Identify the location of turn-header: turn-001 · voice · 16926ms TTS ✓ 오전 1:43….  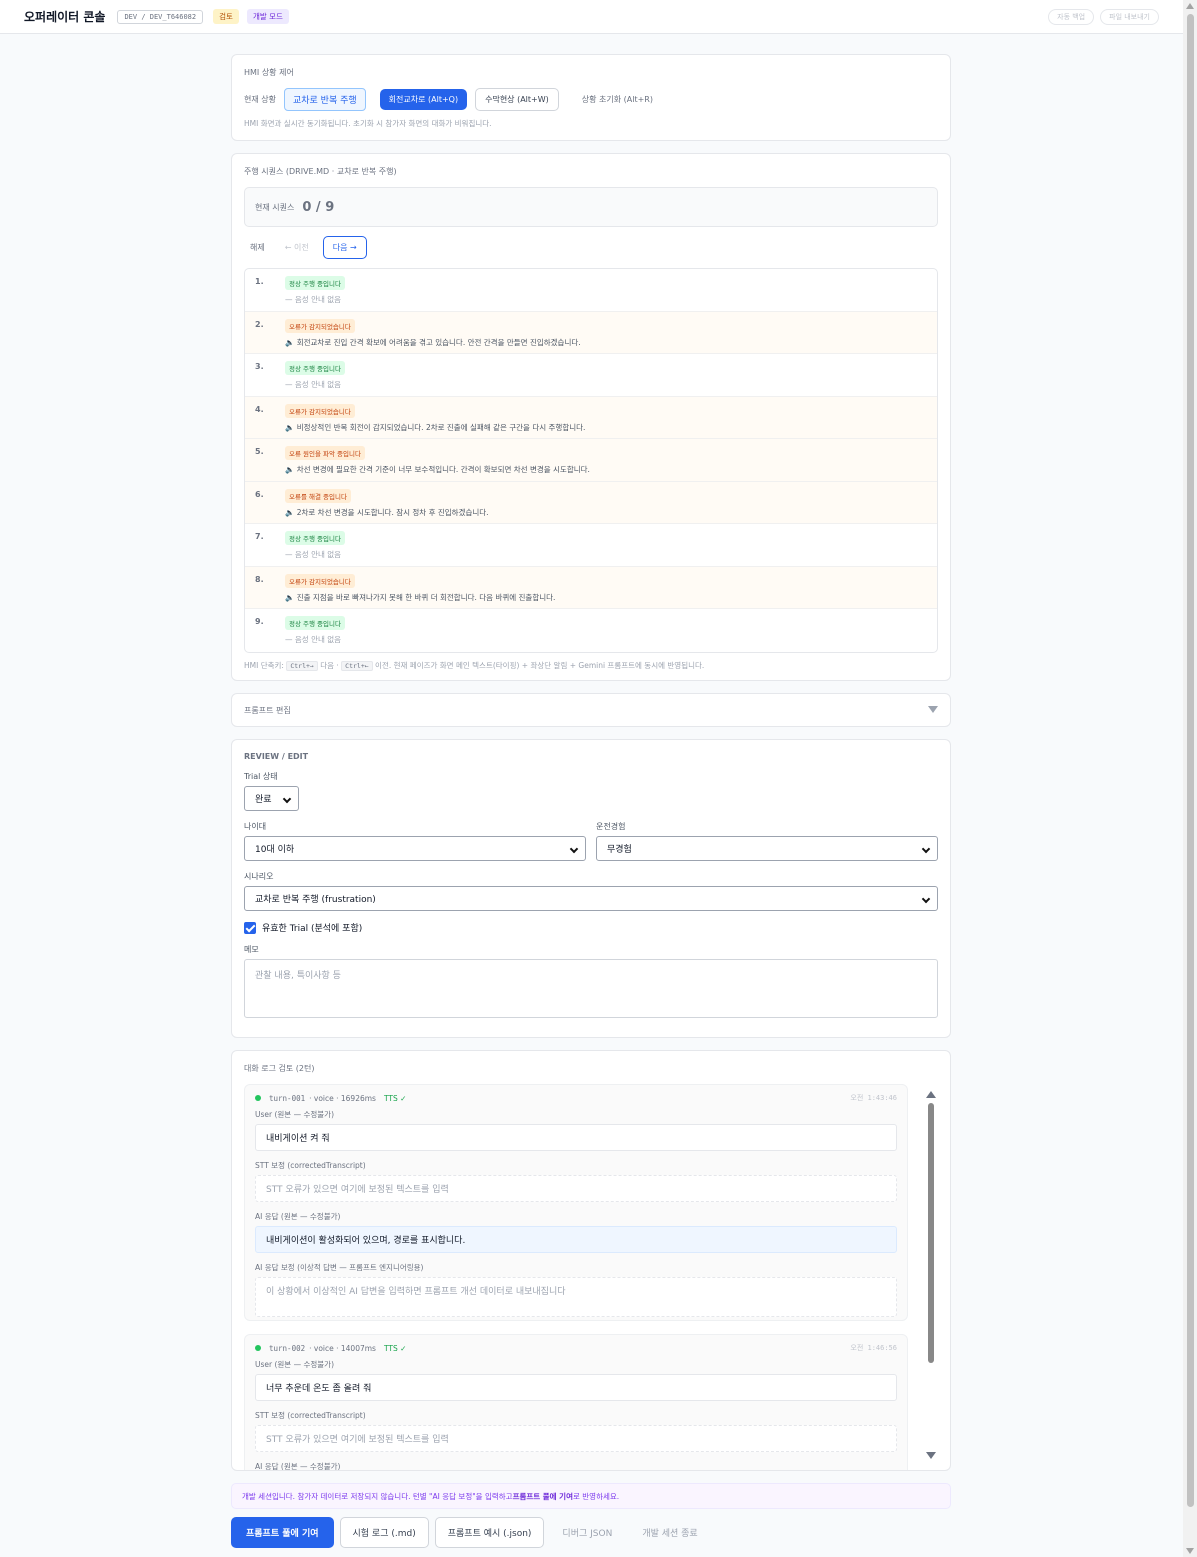
(576, 1098).